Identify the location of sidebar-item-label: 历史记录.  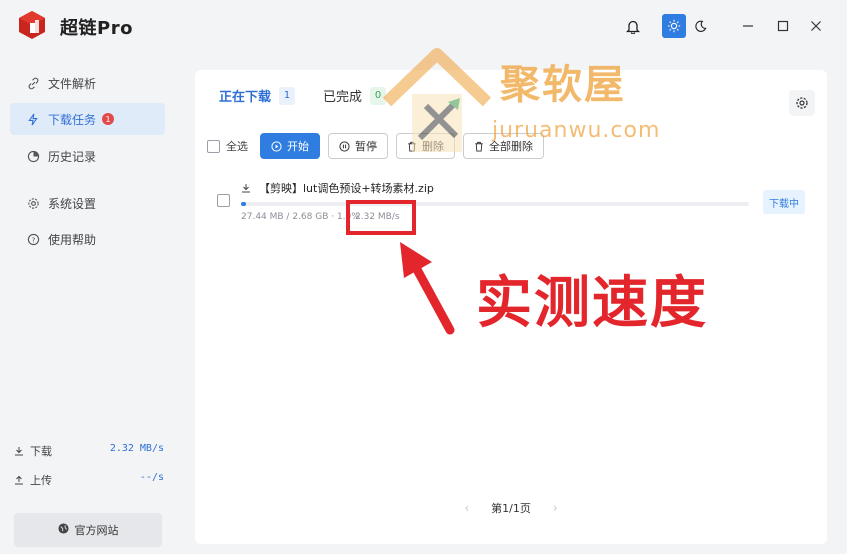
(72, 156).